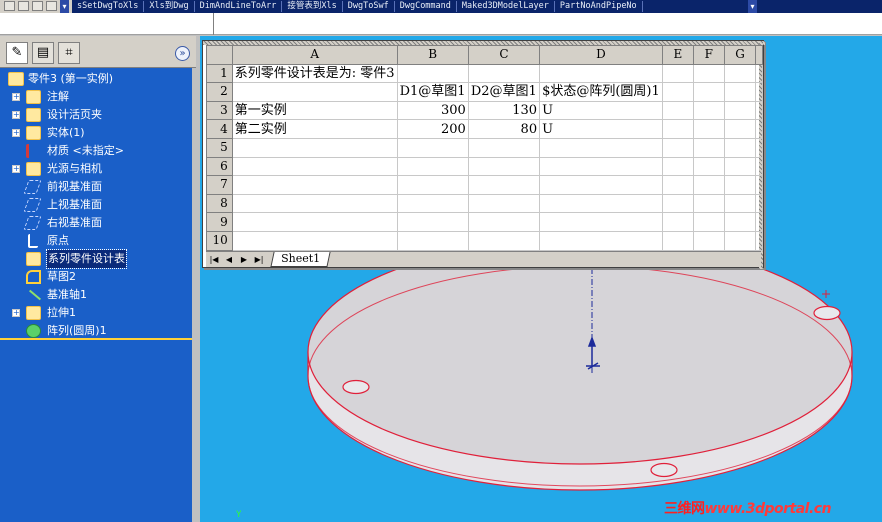  What do you see at coordinates (504, 129) in the screenshot?
I see `cell: 80` at bounding box center [504, 129].